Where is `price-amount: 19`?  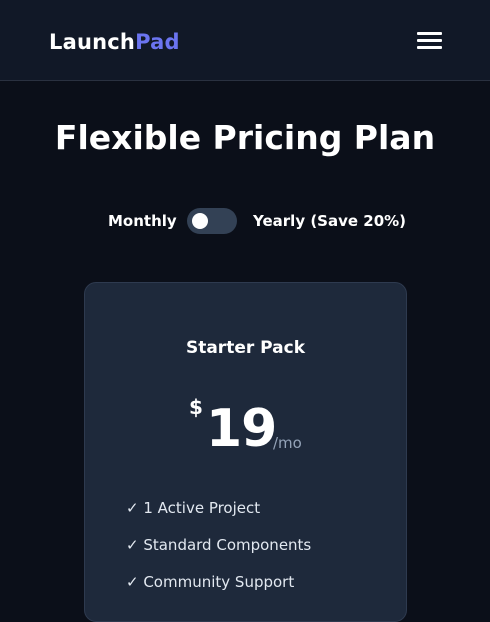 price-amount: 19 is located at coordinates (241, 429).